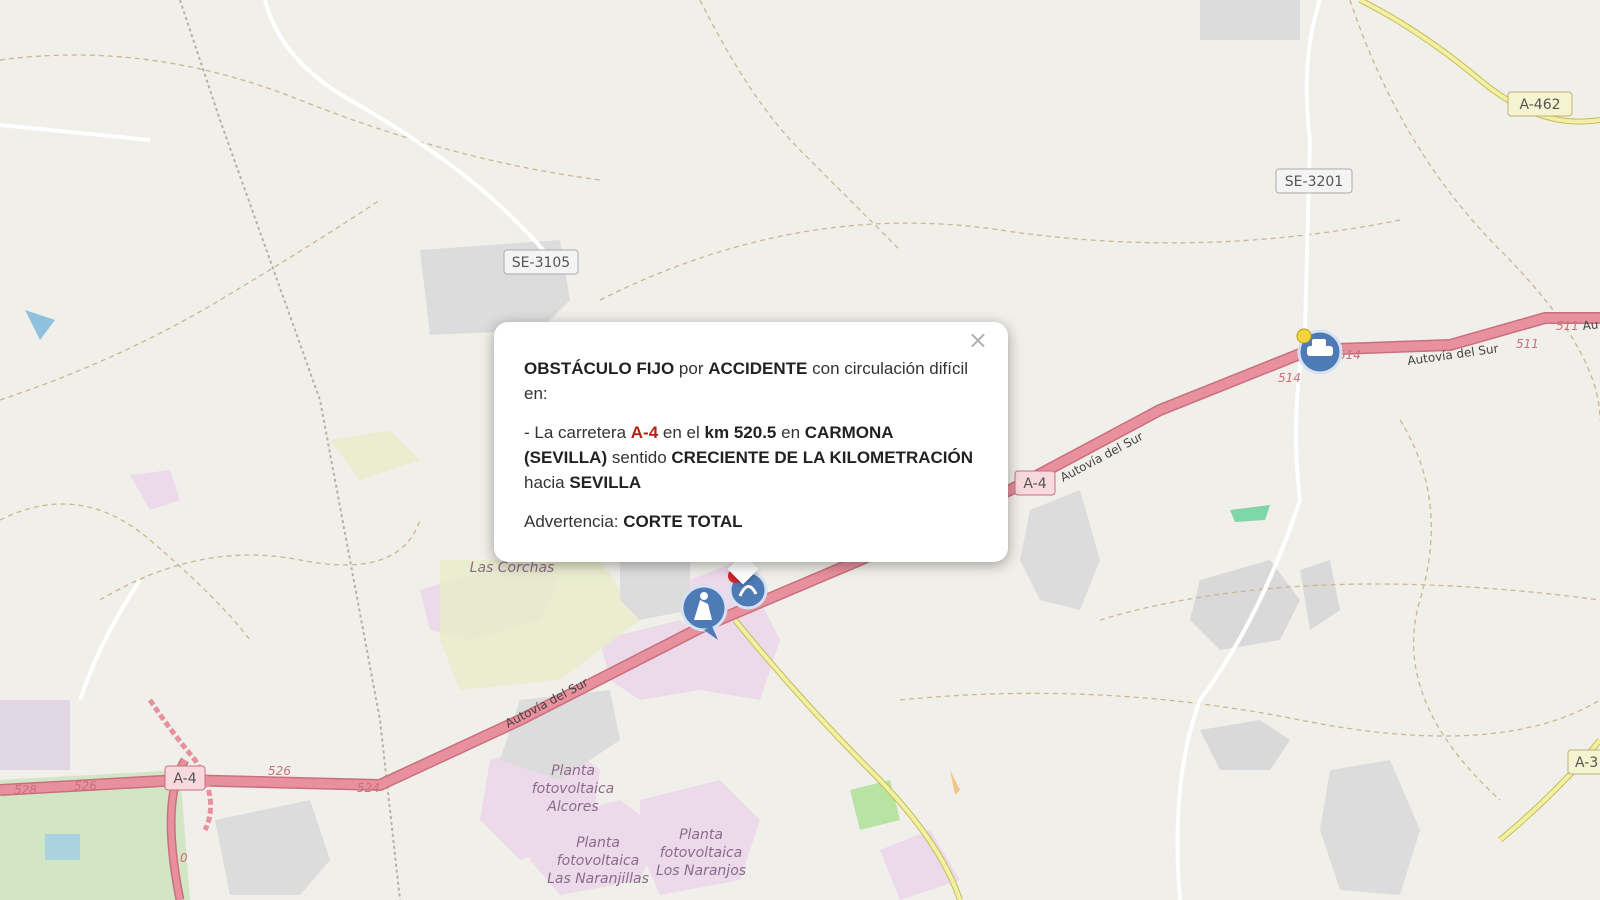  What do you see at coordinates (368, 788) in the screenshot?
I see `km-marker: 524` at bounding box center [368, 788].